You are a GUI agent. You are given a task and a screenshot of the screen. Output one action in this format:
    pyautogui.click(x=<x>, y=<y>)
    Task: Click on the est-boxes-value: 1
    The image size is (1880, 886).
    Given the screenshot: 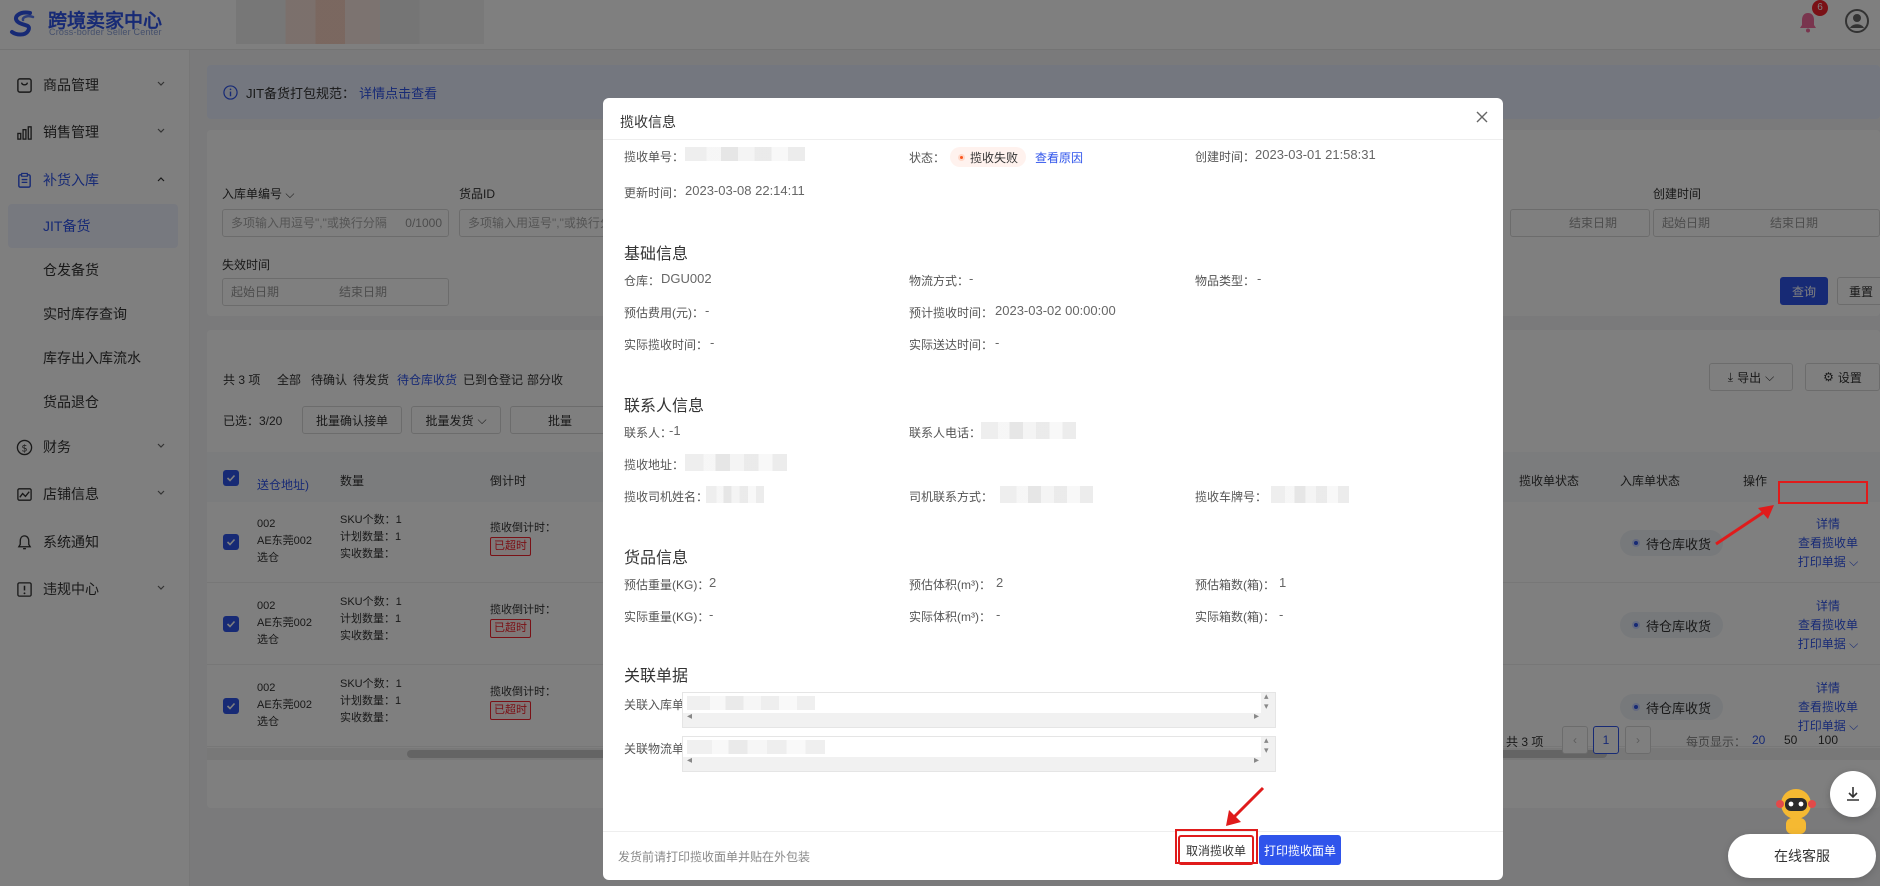 What is the action you would take?
    pyautogui.click(x=1283, y=582)
    